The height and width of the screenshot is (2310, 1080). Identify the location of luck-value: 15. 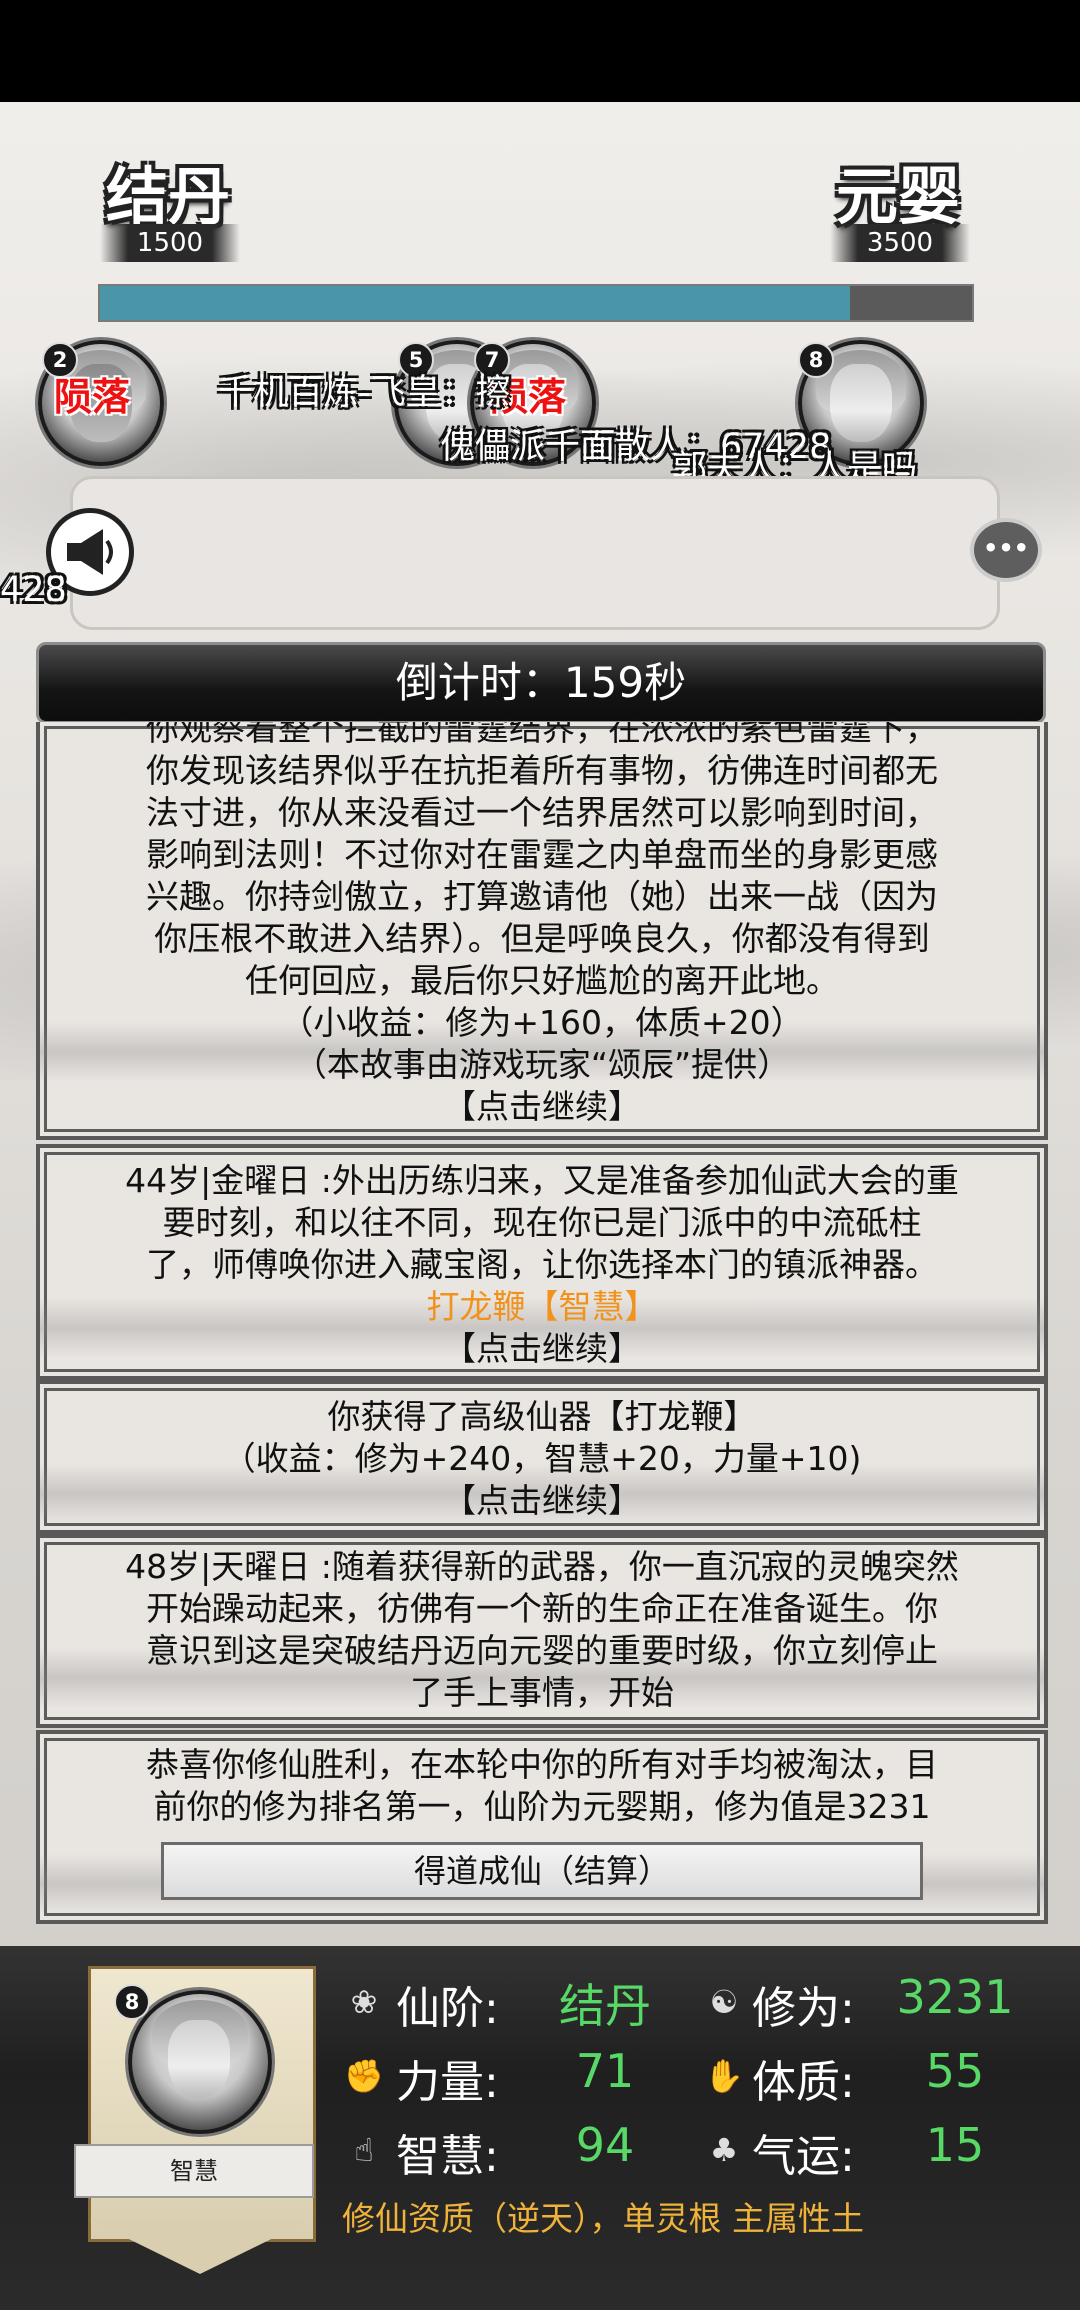
(955, 2145).